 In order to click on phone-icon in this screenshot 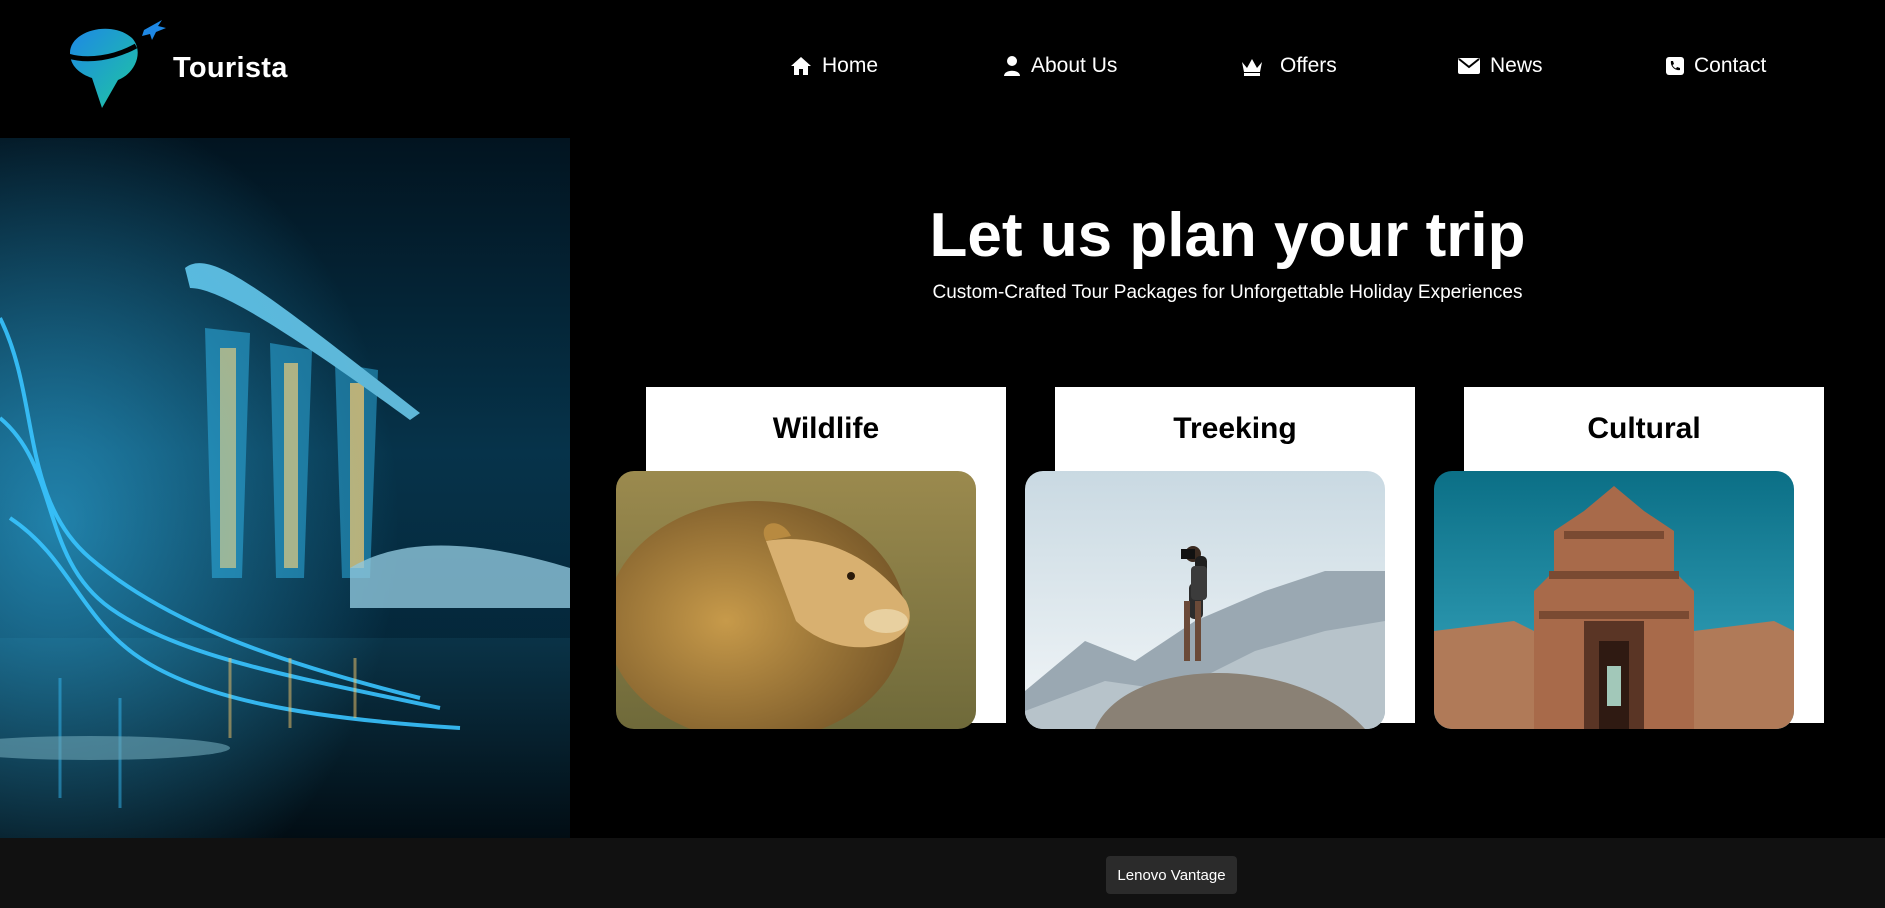, I will do `click(1675, 66)`.